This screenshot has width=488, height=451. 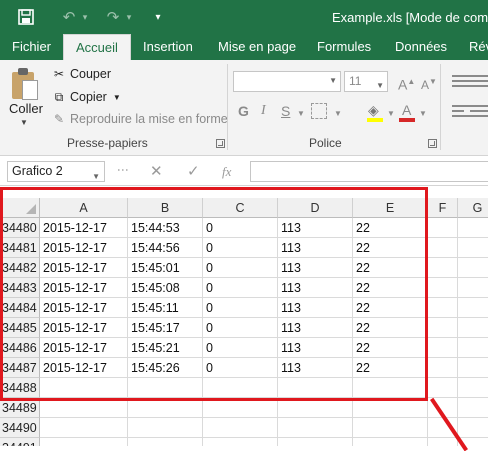 What do you see at coordinates (20, 248) in the screenshot?
I see `row-header: 34481` at bounding box center [20, 248].